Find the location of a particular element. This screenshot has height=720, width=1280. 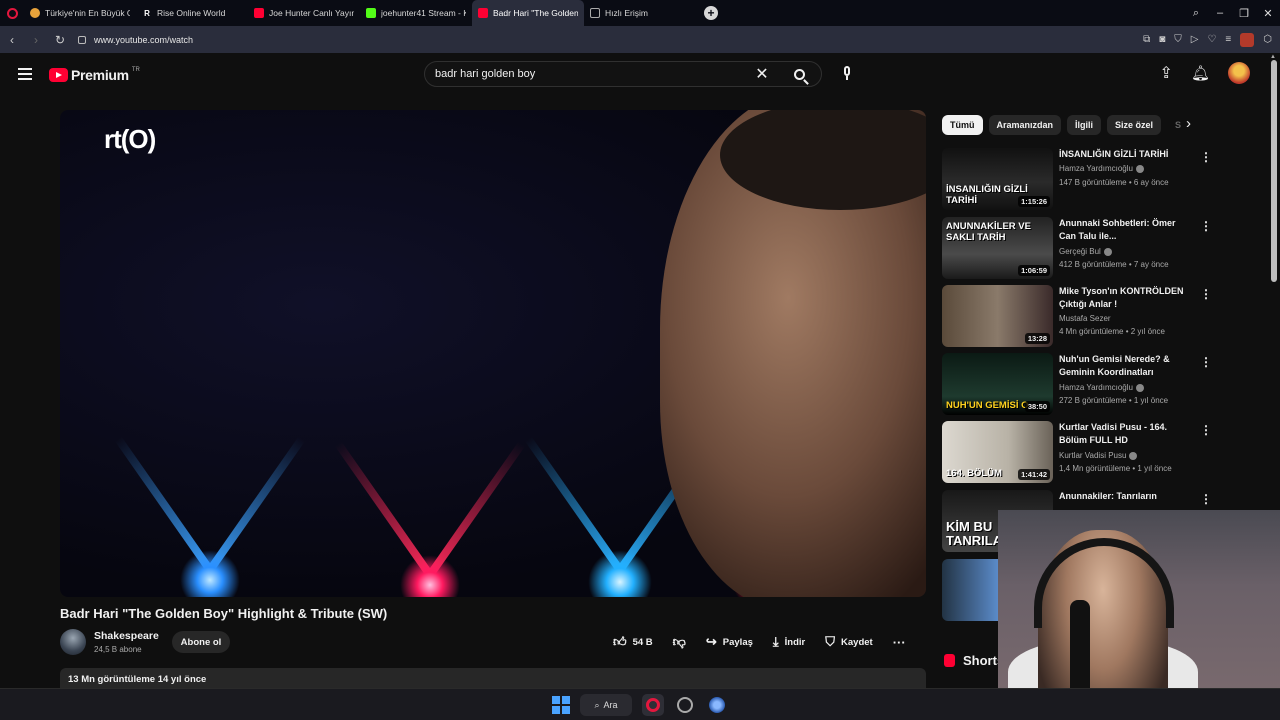

taskbar-apps: ⌕ Ara is located at coordinates (640, 705).